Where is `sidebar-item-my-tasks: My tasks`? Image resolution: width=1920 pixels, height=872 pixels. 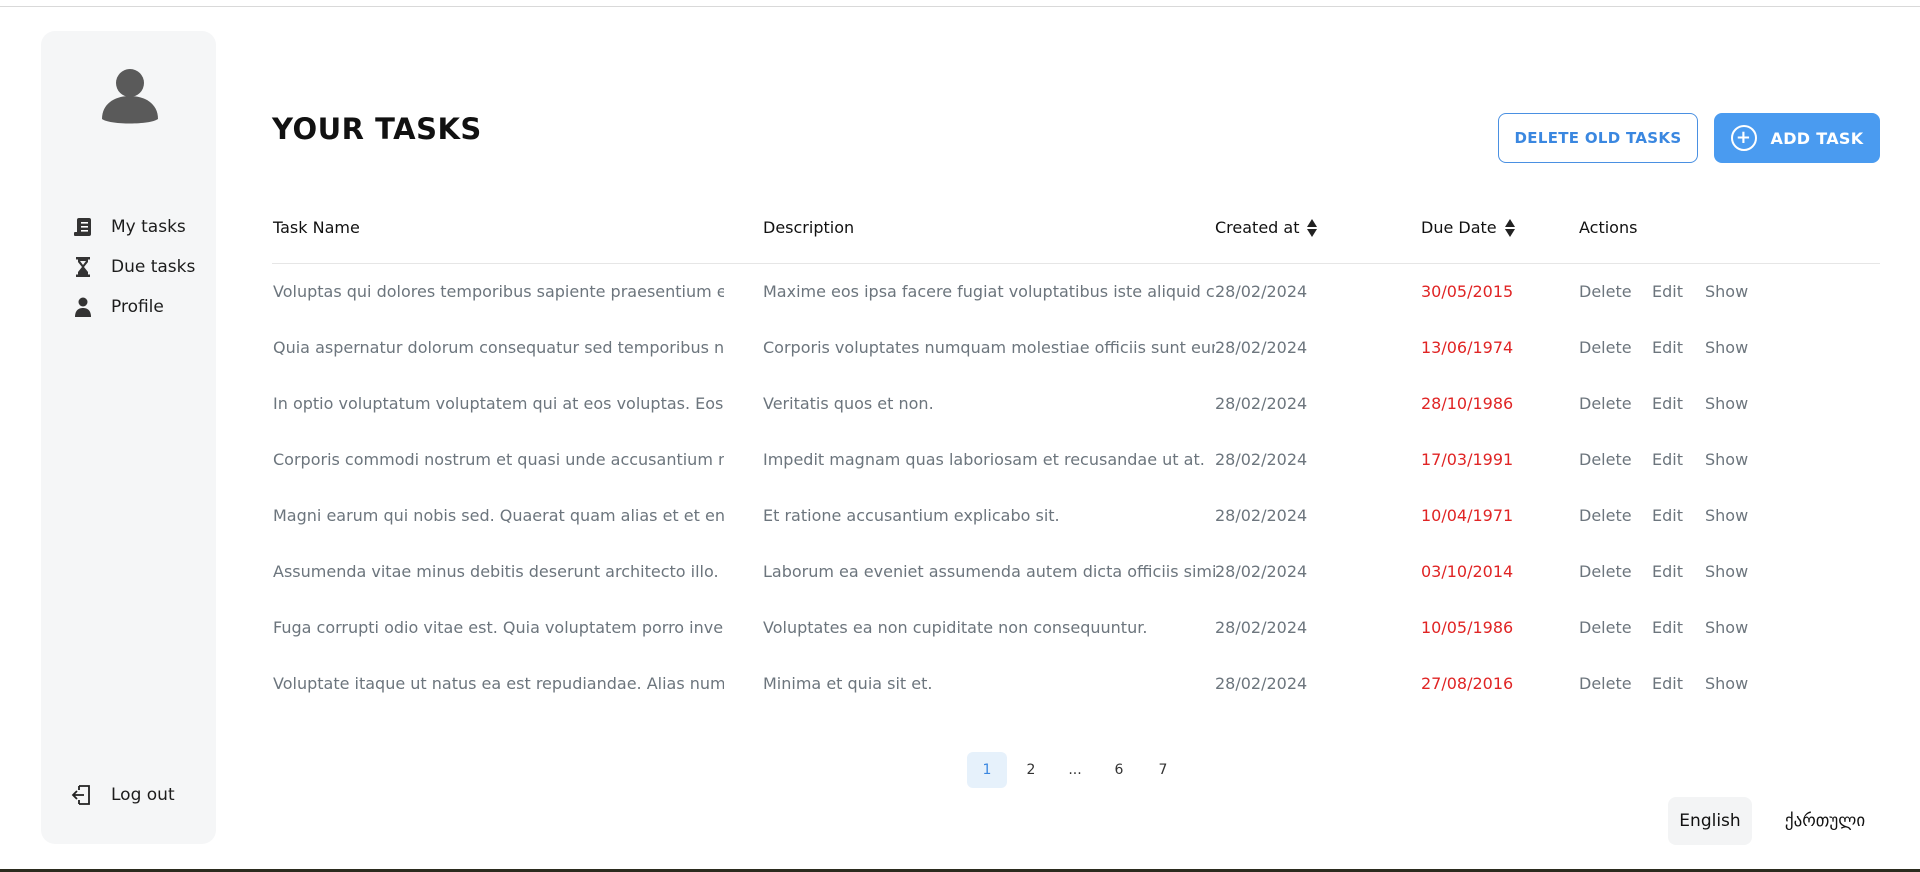
sidebar-item-my-tasks: My tasks is located at coordinates (133, 227).